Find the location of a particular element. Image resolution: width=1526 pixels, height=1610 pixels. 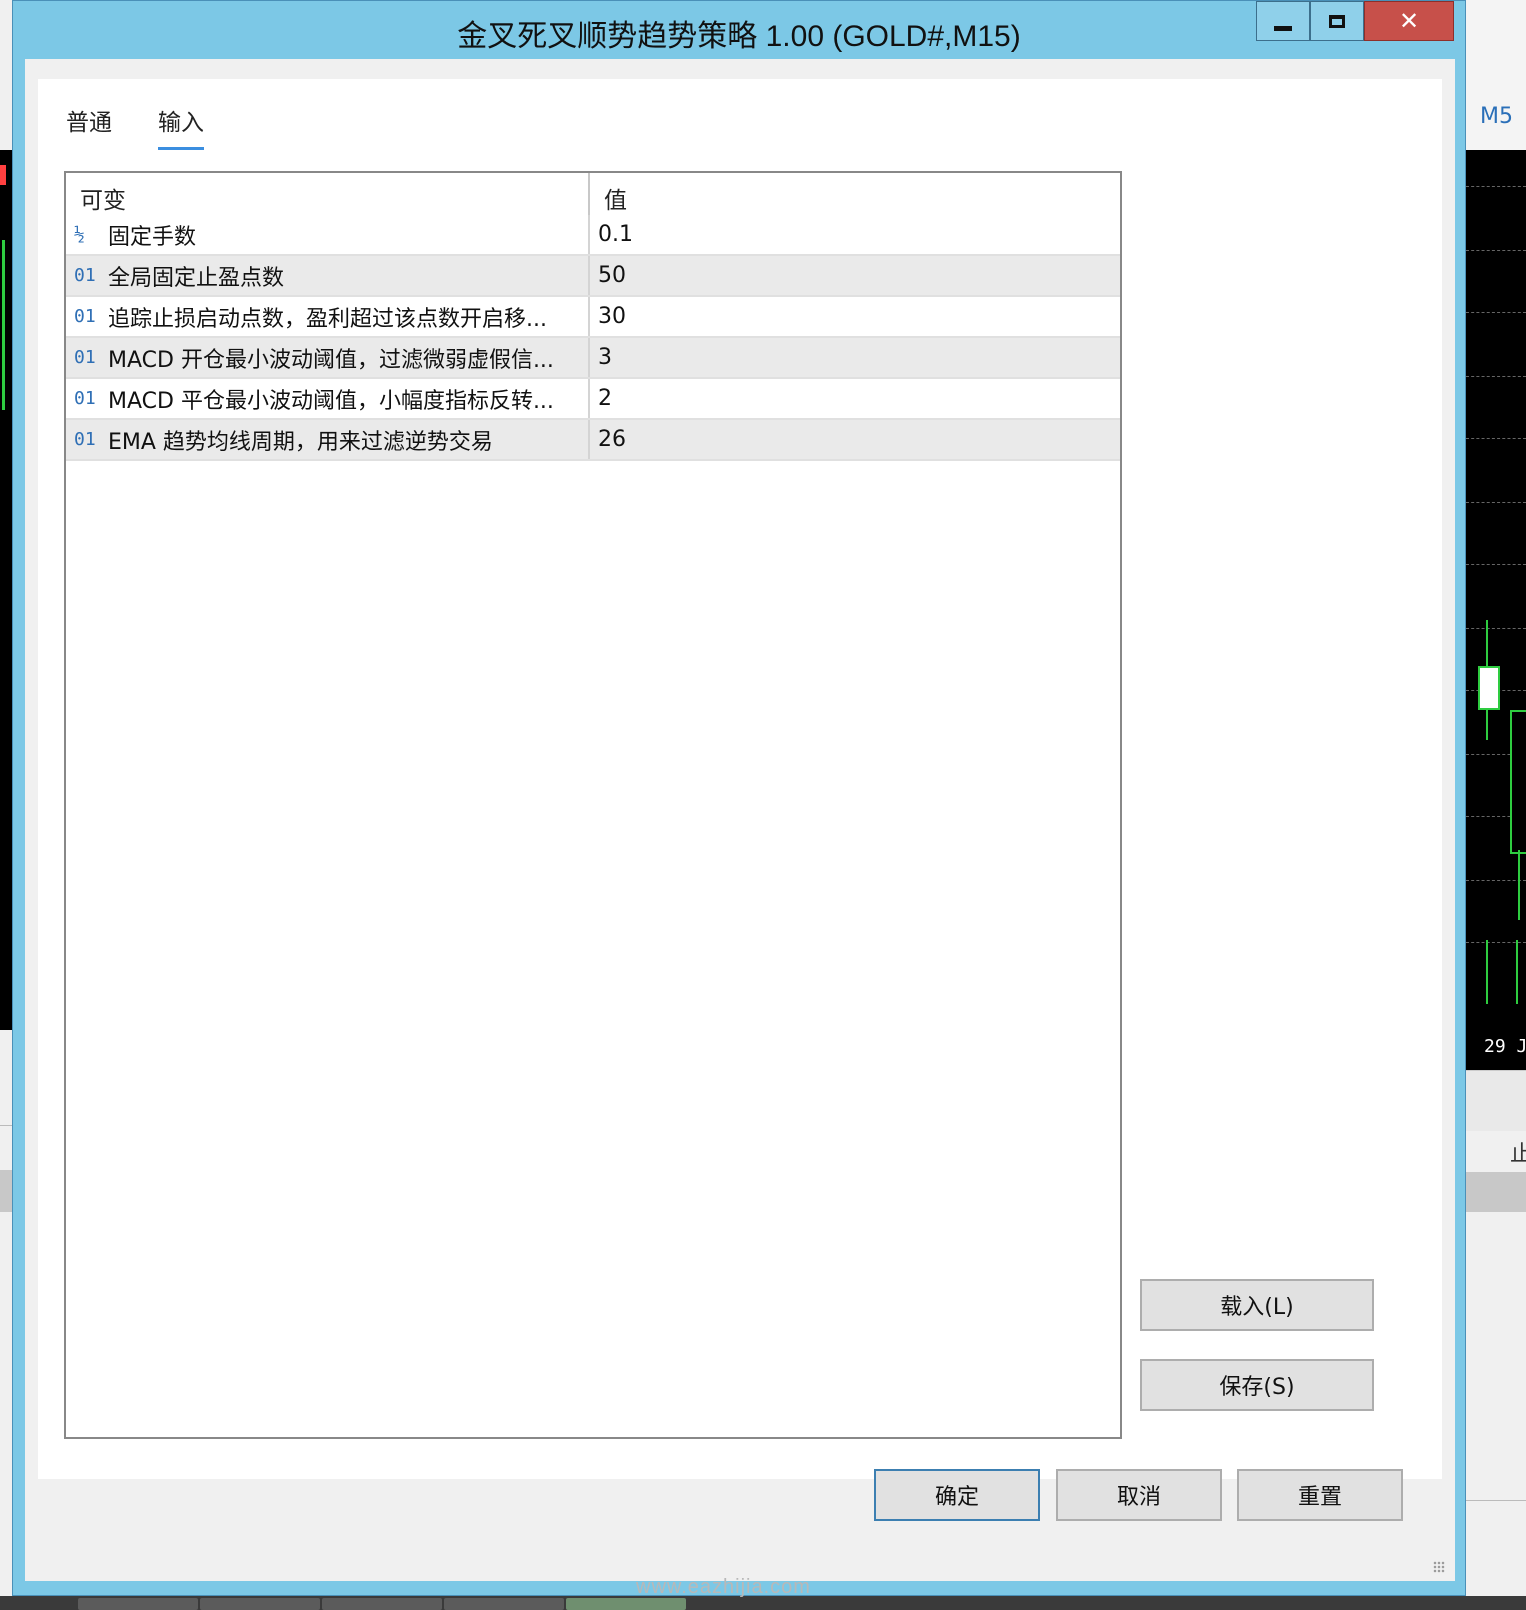

chart-bar is located at coordinates (3, 325).